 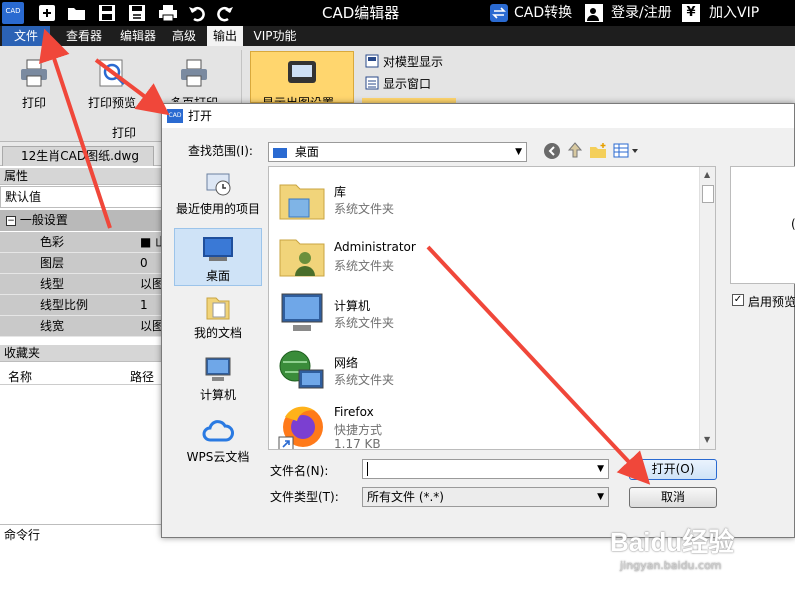 I want to click on show-output-settings-label: 显示出图设置, so click(x=298, y=98).